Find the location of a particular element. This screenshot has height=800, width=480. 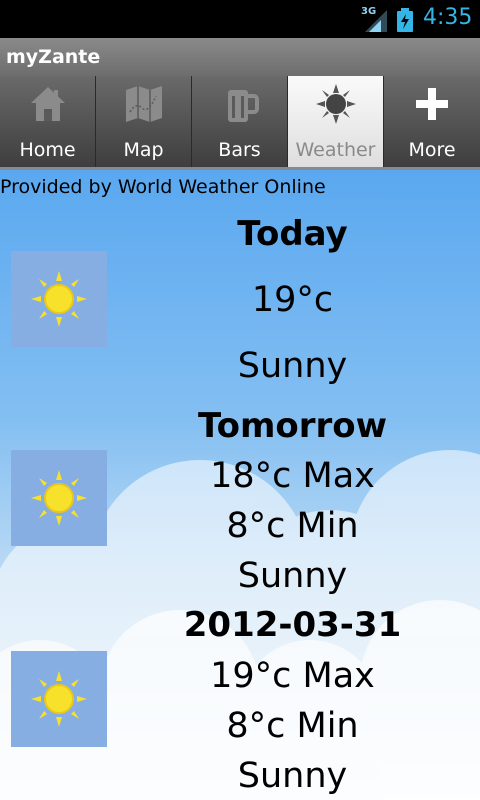

forecast-day-tomorrow: Tomorrow is located at coordinates (292, 426).